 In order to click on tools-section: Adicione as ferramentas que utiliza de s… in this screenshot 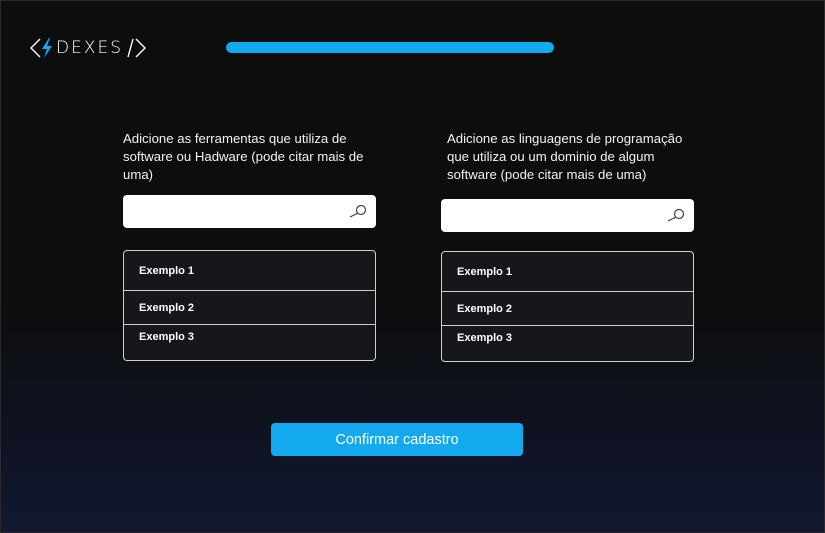, I will do `click(250, 245)`.